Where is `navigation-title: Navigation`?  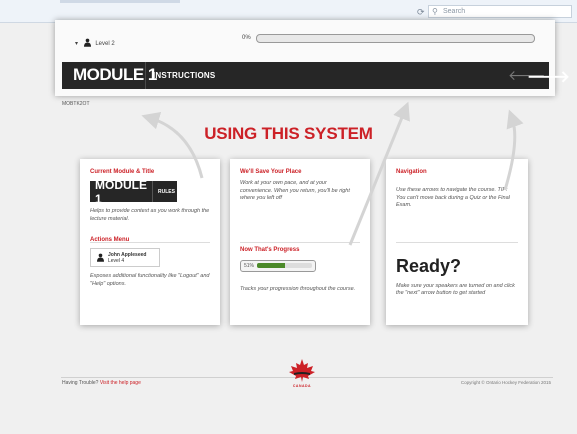 navigation-title: Navigation is located at coordinates (411, 172).